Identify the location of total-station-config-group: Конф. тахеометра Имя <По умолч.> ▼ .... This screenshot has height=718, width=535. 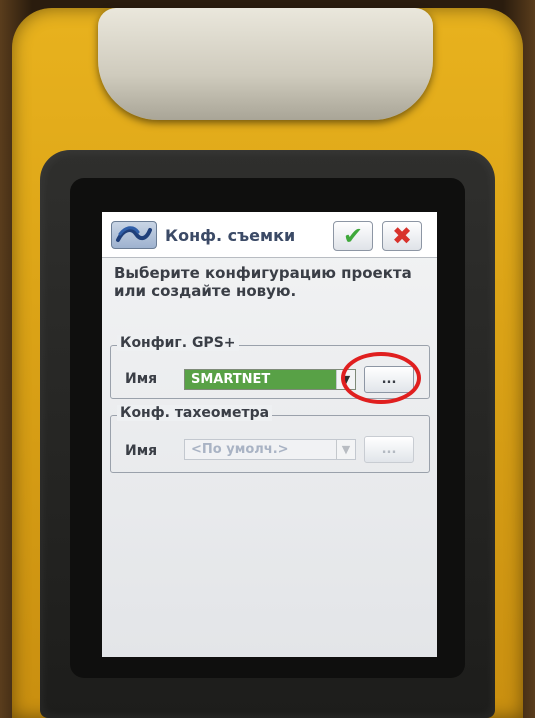
(270, 439).